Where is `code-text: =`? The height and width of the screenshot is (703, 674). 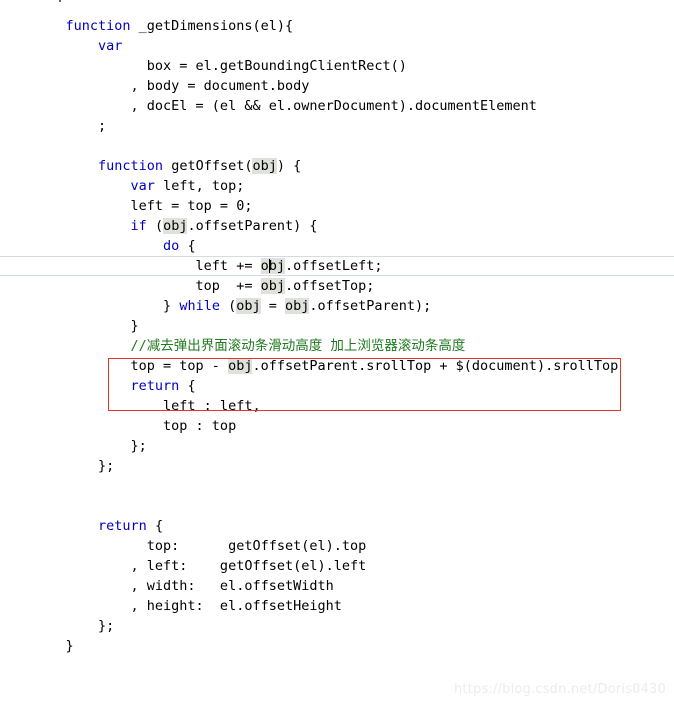 code-text: = is located at coordinates (272, 306).